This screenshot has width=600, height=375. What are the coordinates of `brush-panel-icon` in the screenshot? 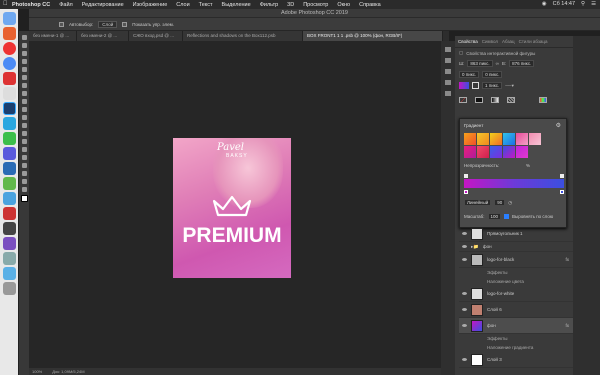 It's located at (448, 82).